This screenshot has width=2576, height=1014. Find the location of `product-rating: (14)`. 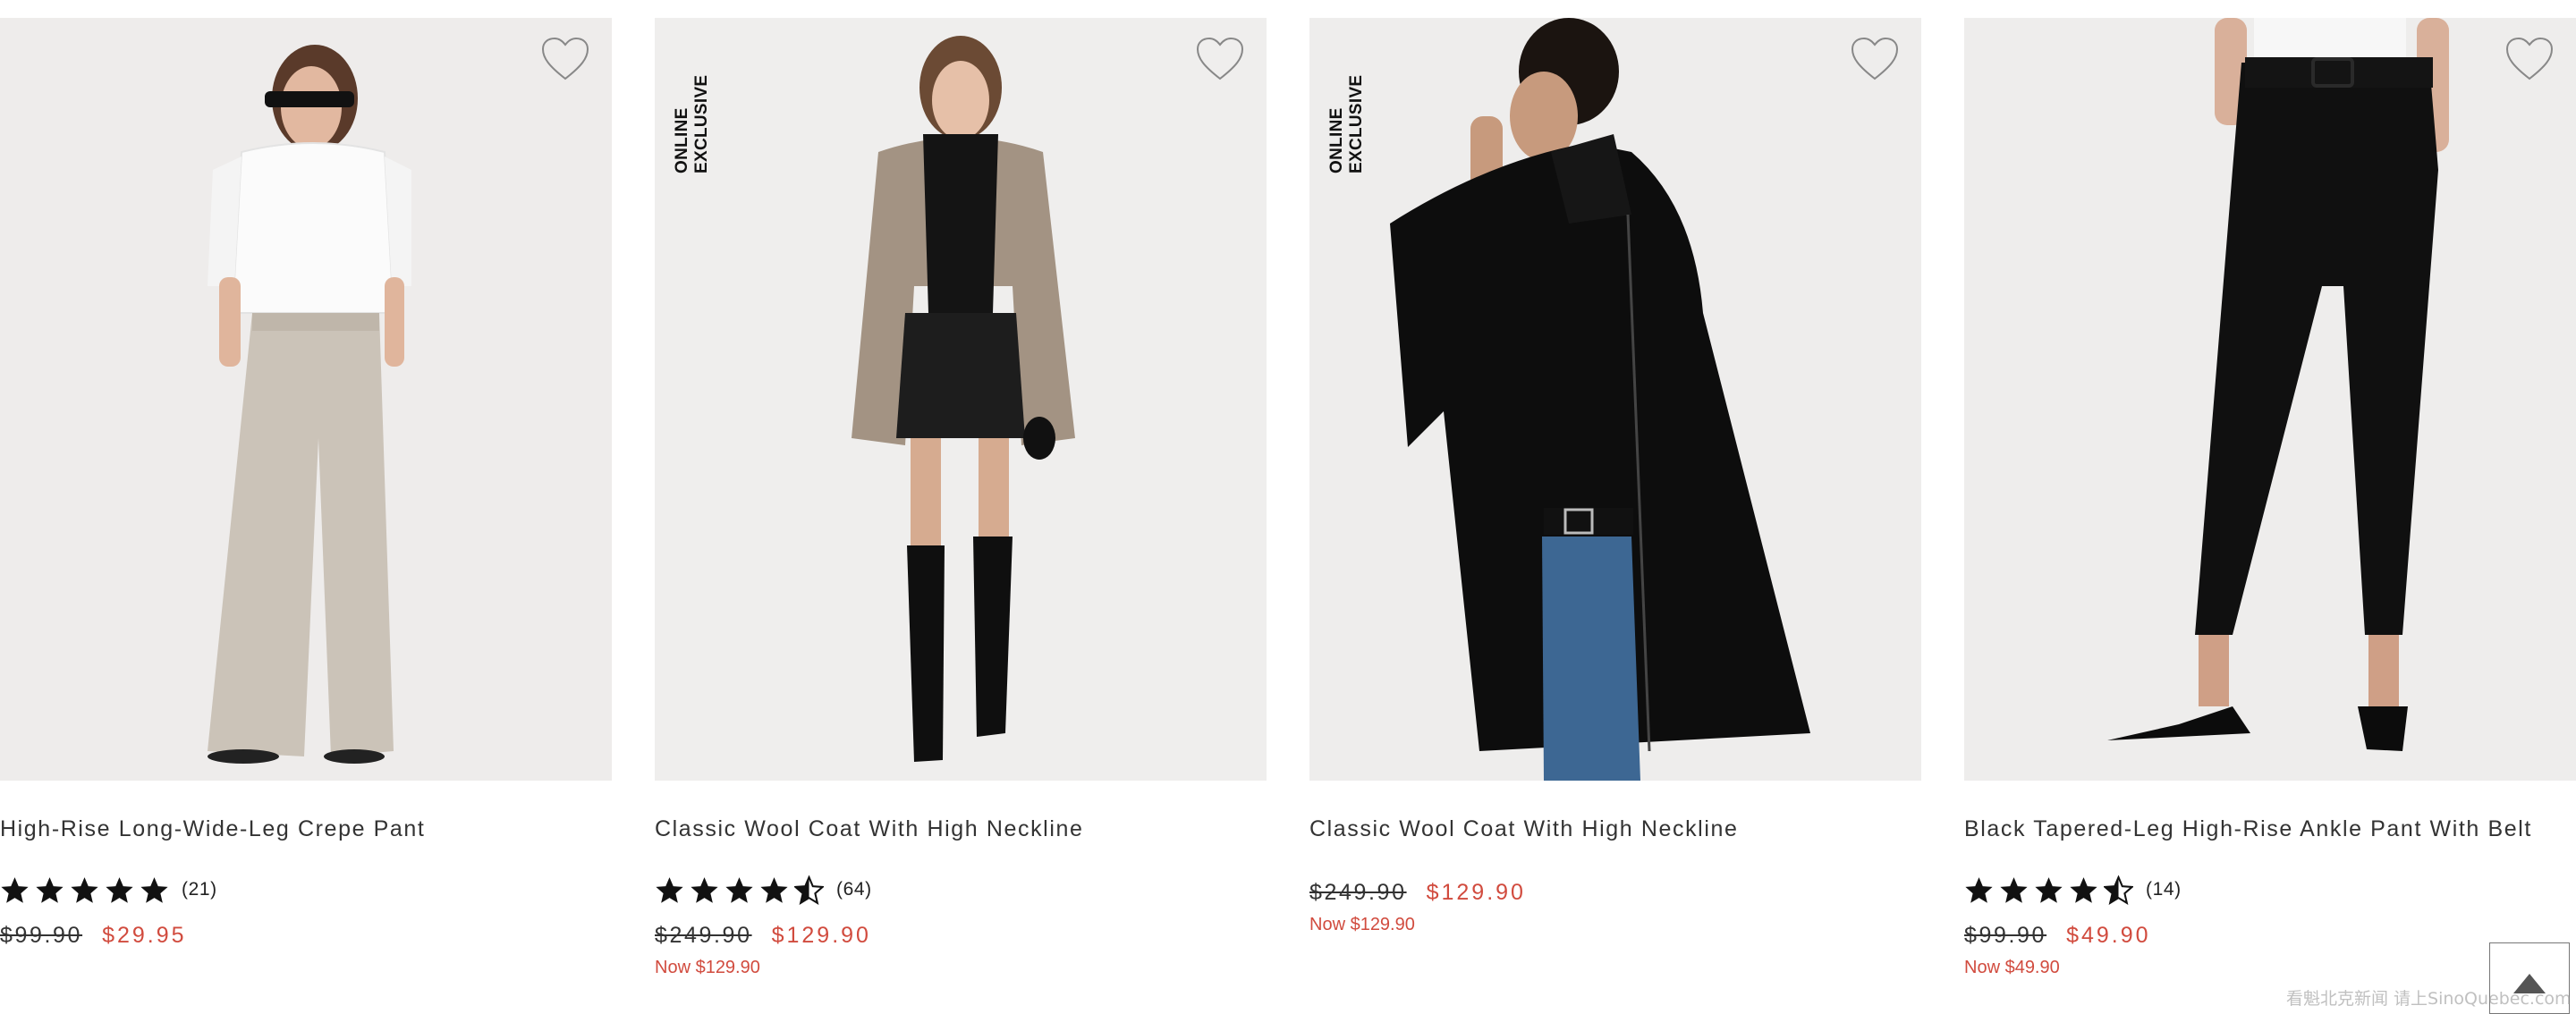

product-rating: (14) is located at coordinates (2270, 890).